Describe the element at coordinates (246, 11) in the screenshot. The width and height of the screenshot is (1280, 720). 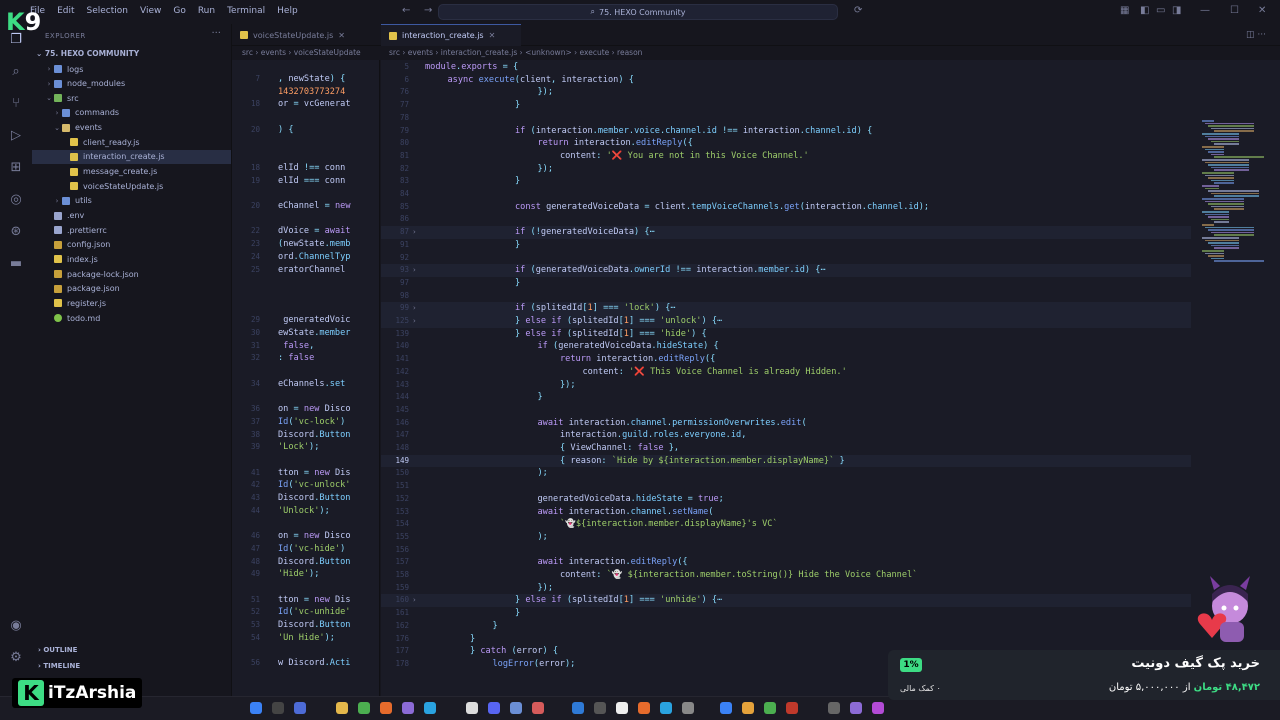
I see `menu-terminal: Terminal` at that location.